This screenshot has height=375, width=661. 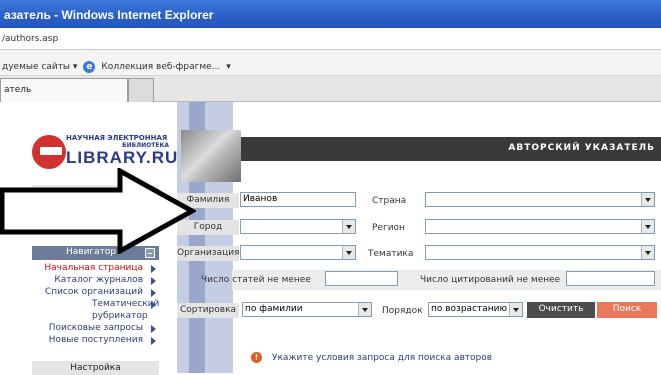 I want to click on sort-select: по фамилии, so click(x=307, y=309).